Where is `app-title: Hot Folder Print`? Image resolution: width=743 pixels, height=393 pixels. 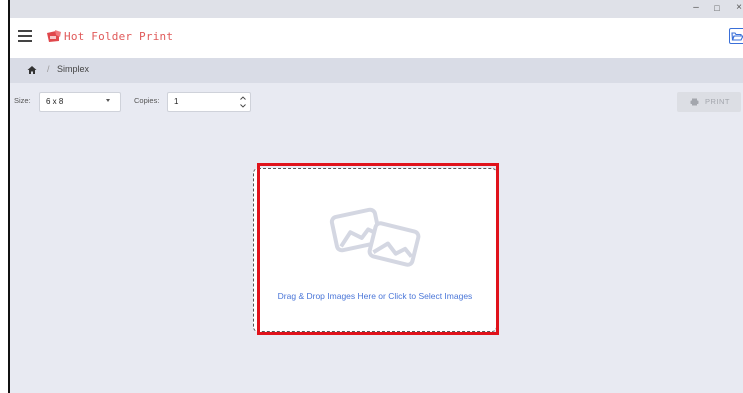 app-title: Hot Folder Print is located at coordinates (119, 36).